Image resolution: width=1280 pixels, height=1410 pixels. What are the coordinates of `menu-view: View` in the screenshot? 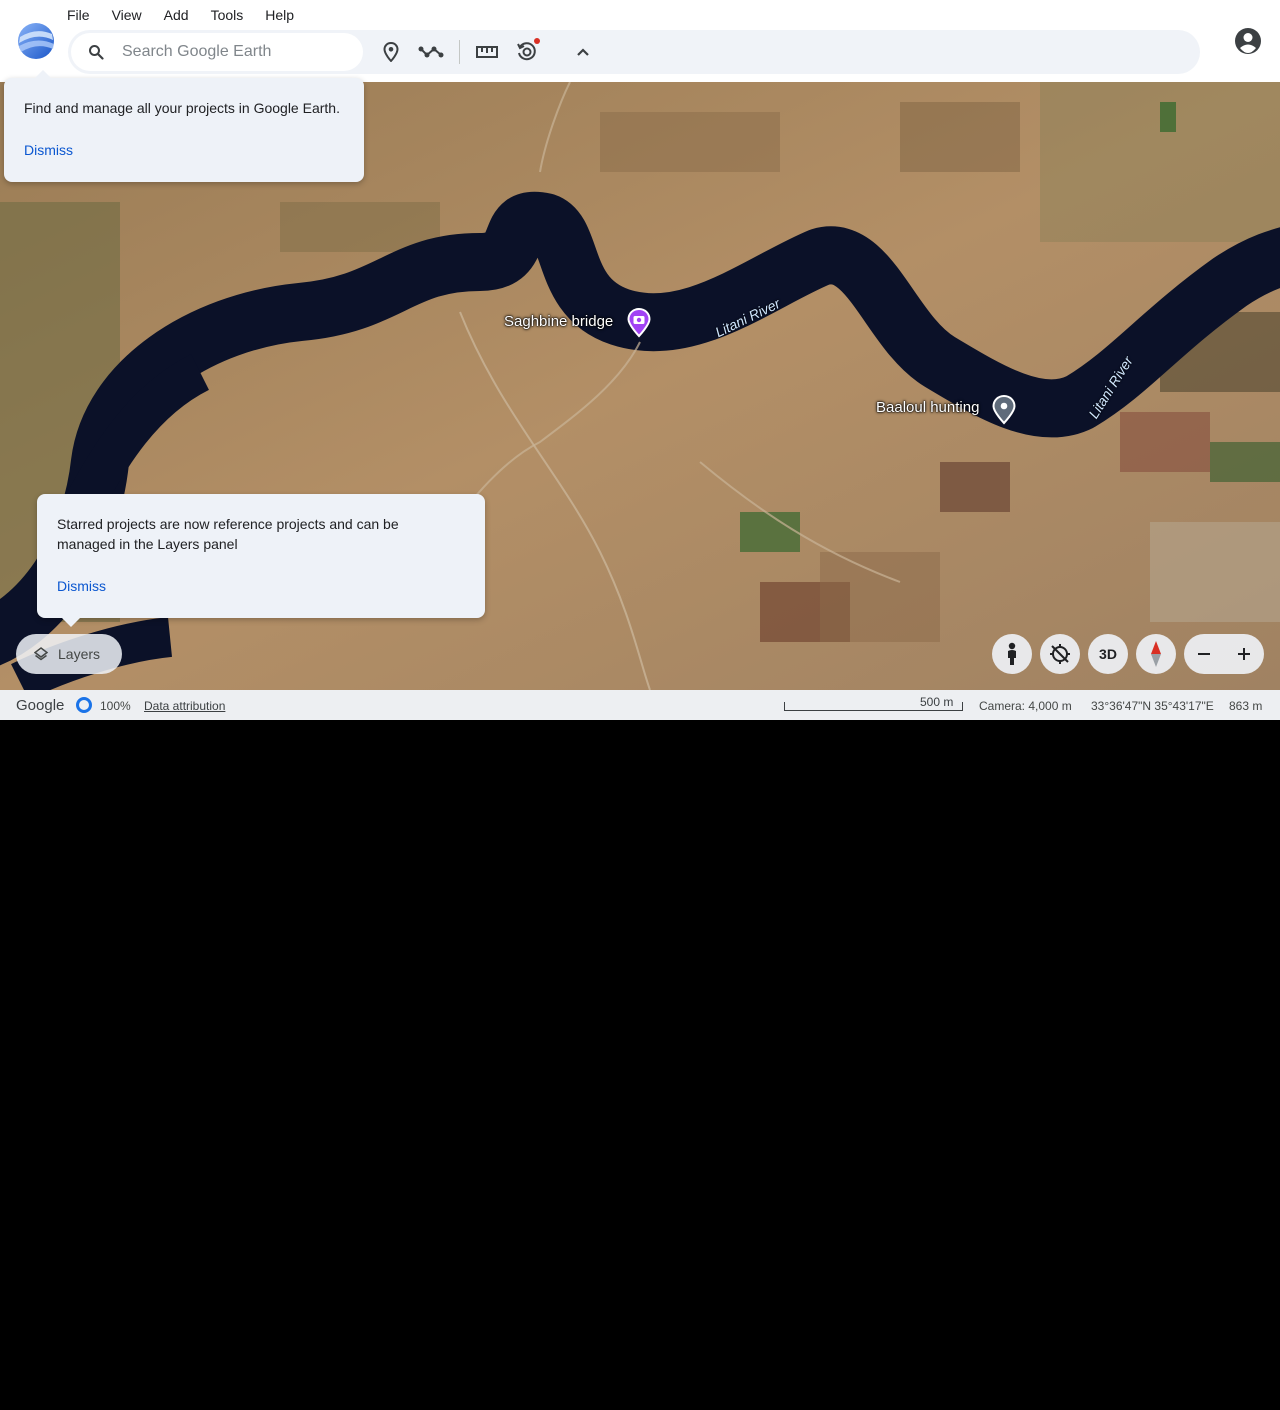 It's located at (127, 15).